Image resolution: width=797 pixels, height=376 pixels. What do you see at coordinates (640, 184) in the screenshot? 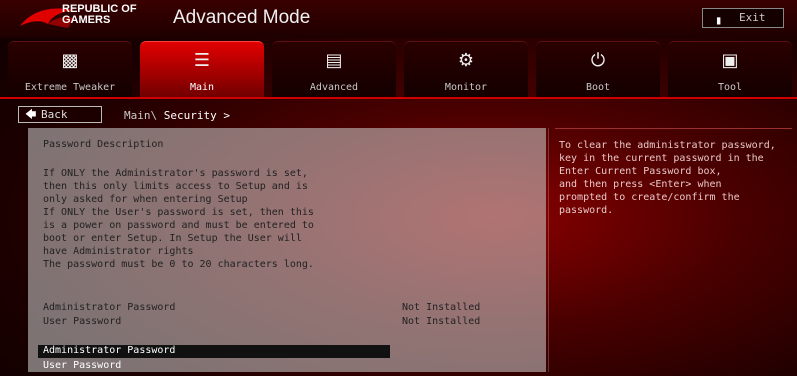
I see `help-line: and then press <Enter> when` at bounding box center [640, 184].